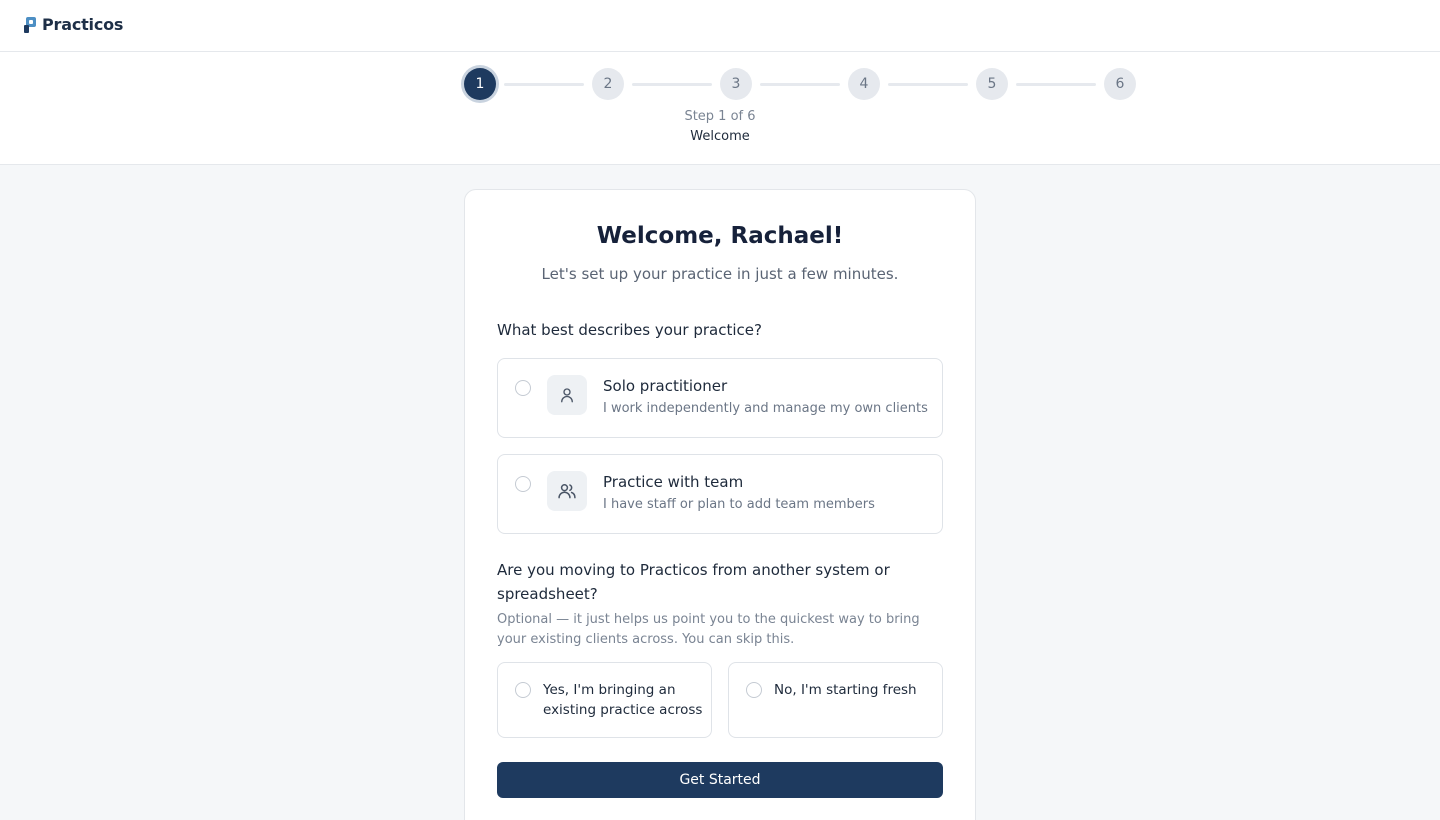 The image size is (1440, 820). I want to click on brand-logo: Practicos, so click(73, 24).